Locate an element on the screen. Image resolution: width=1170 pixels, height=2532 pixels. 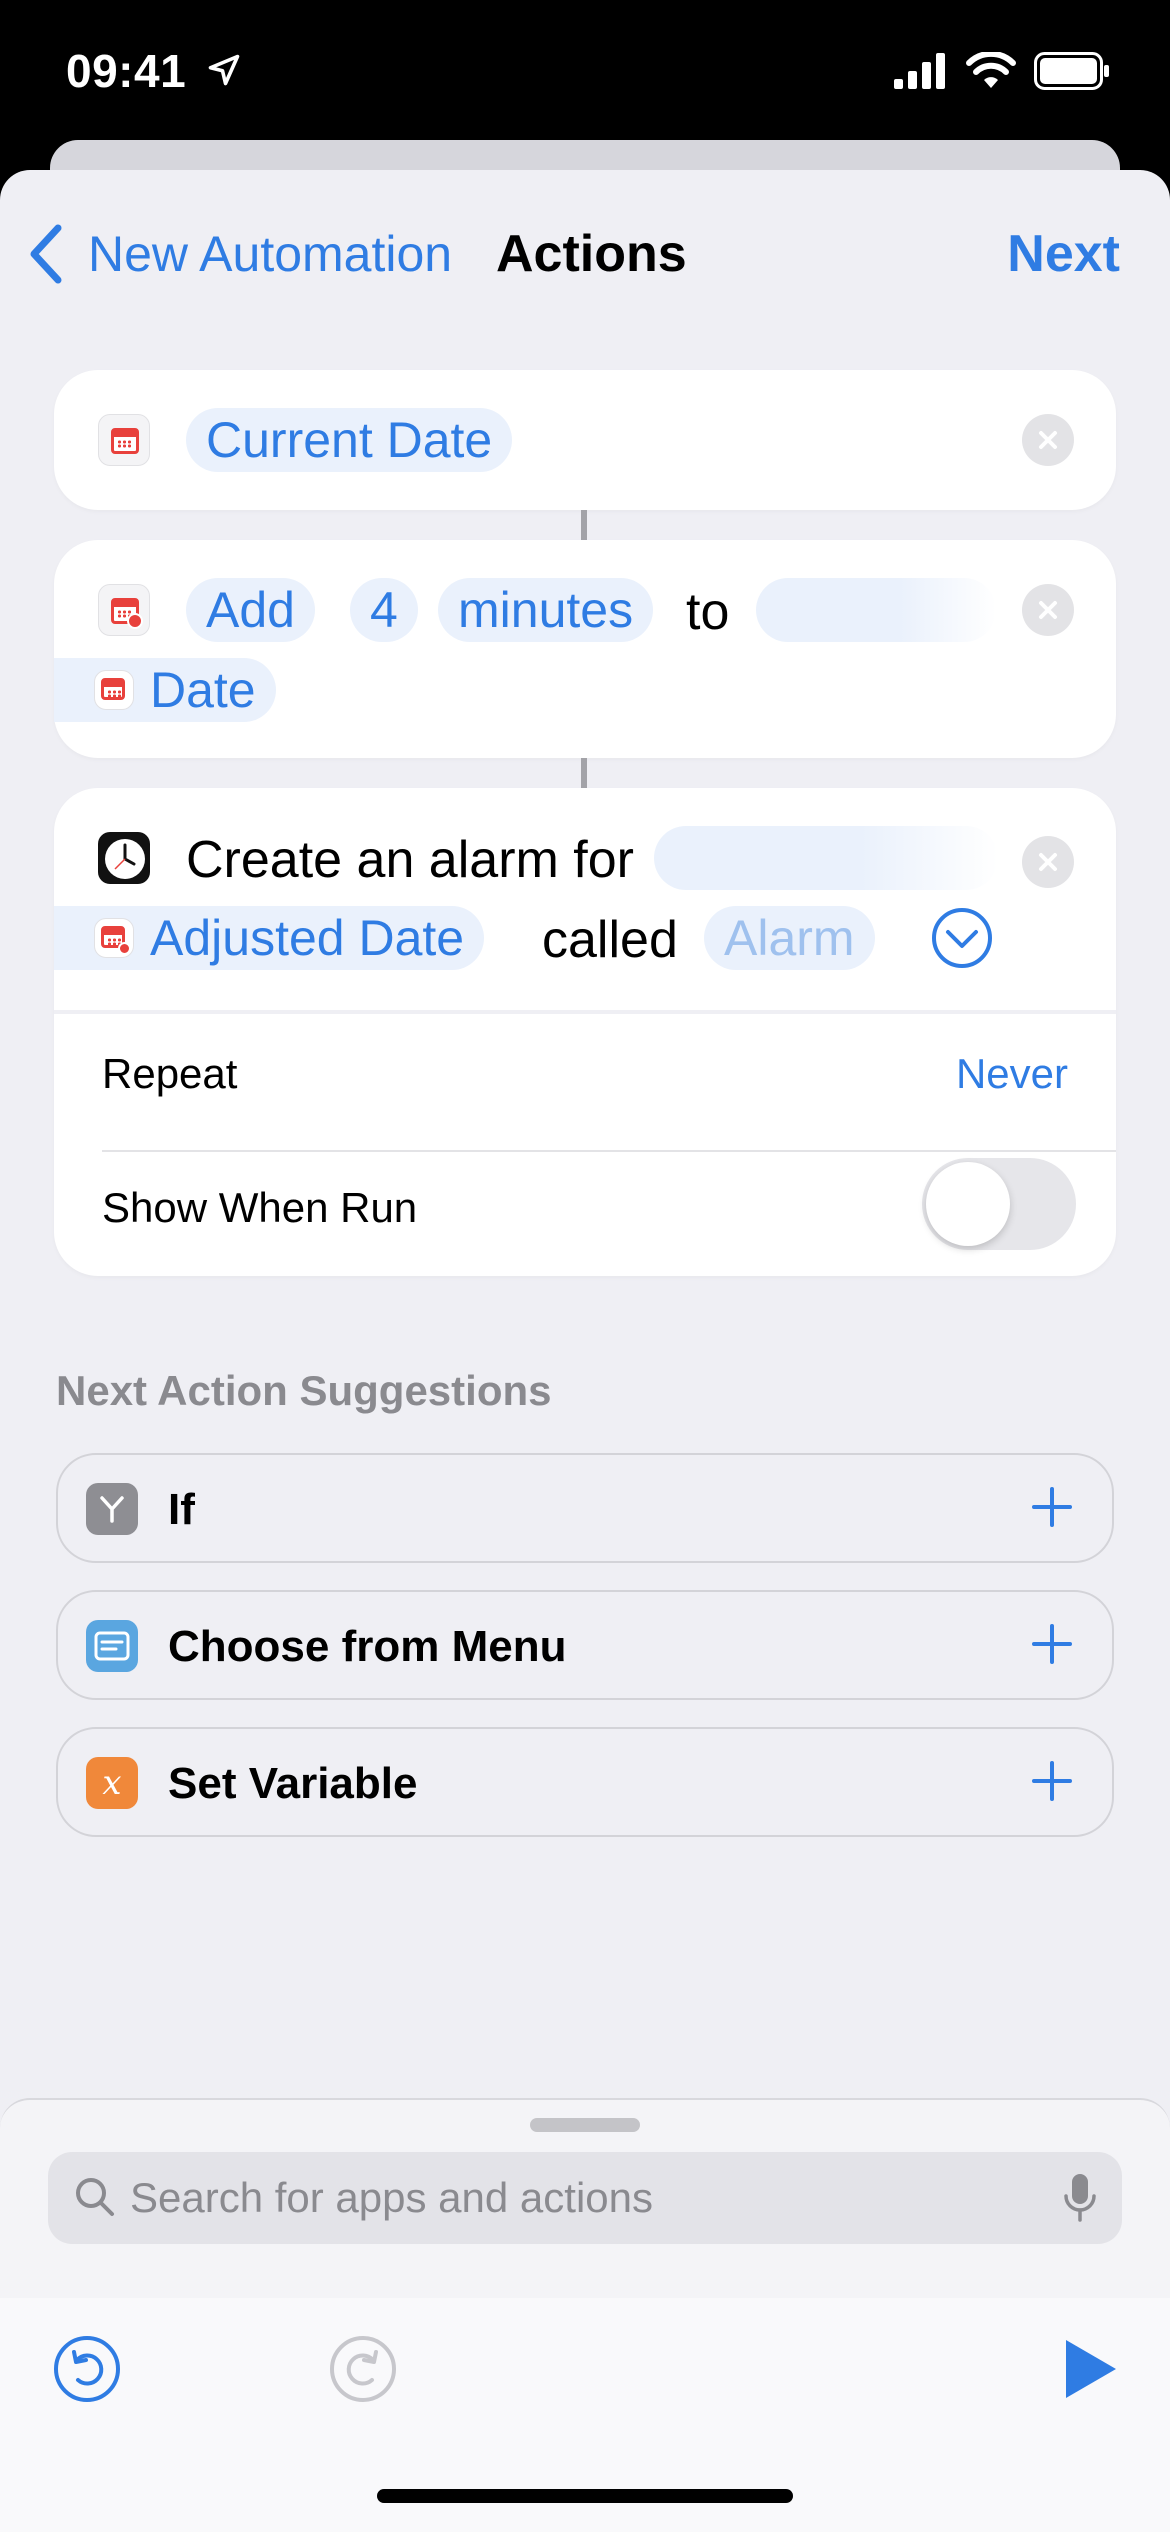
clock-app-icon is located at coordinates (124, 858).